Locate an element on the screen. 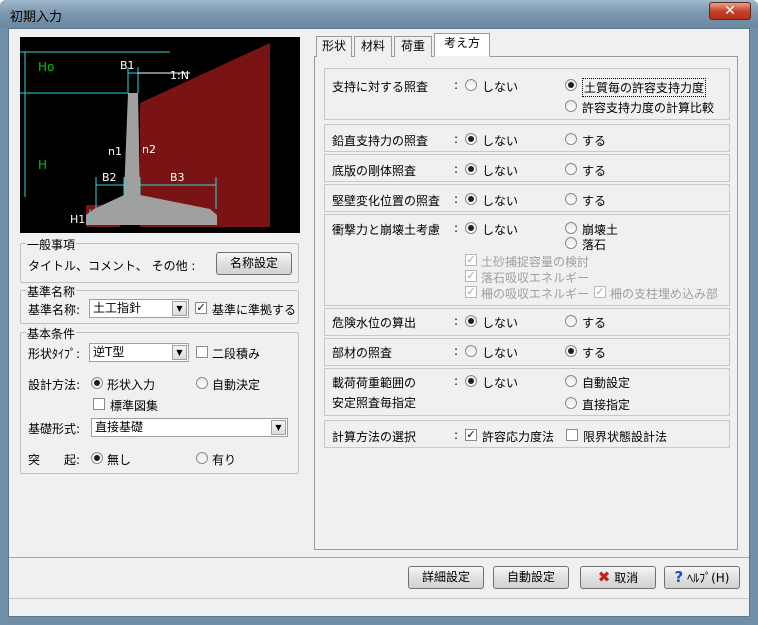  impact-sub4-checkbox: ✓ is located at coordinates (600, 292).